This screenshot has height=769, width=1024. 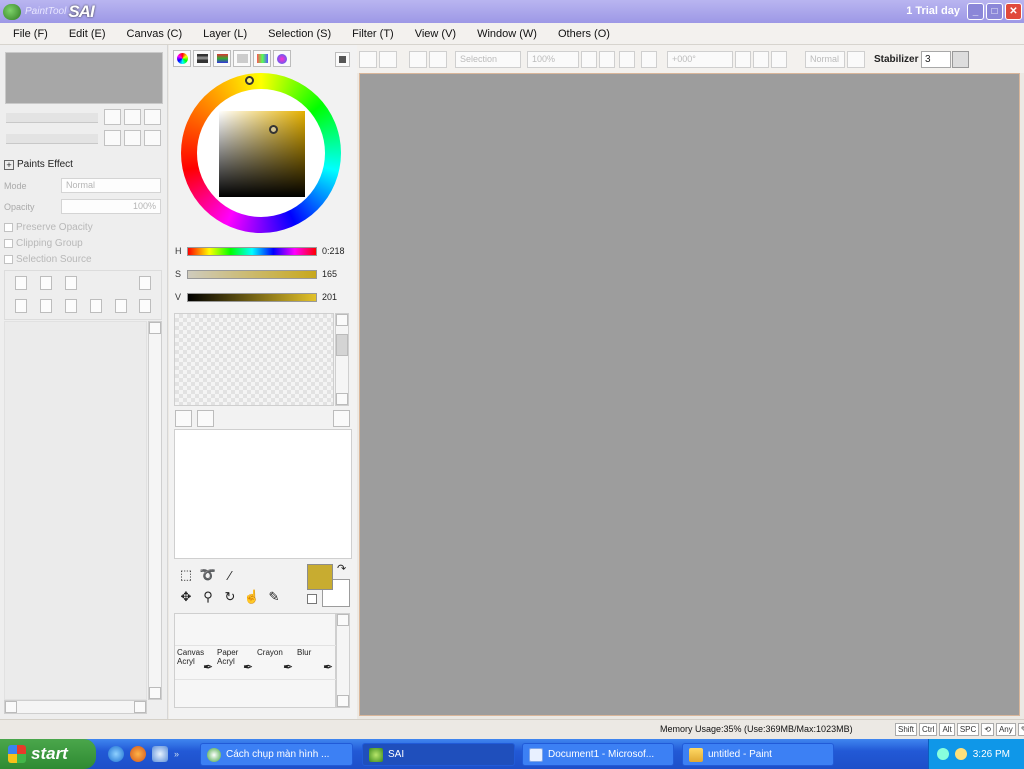 What do you see at coordinates (994, 11) in the screenshot?
I see `maximize-button: □` at bounding box center [994, 11].